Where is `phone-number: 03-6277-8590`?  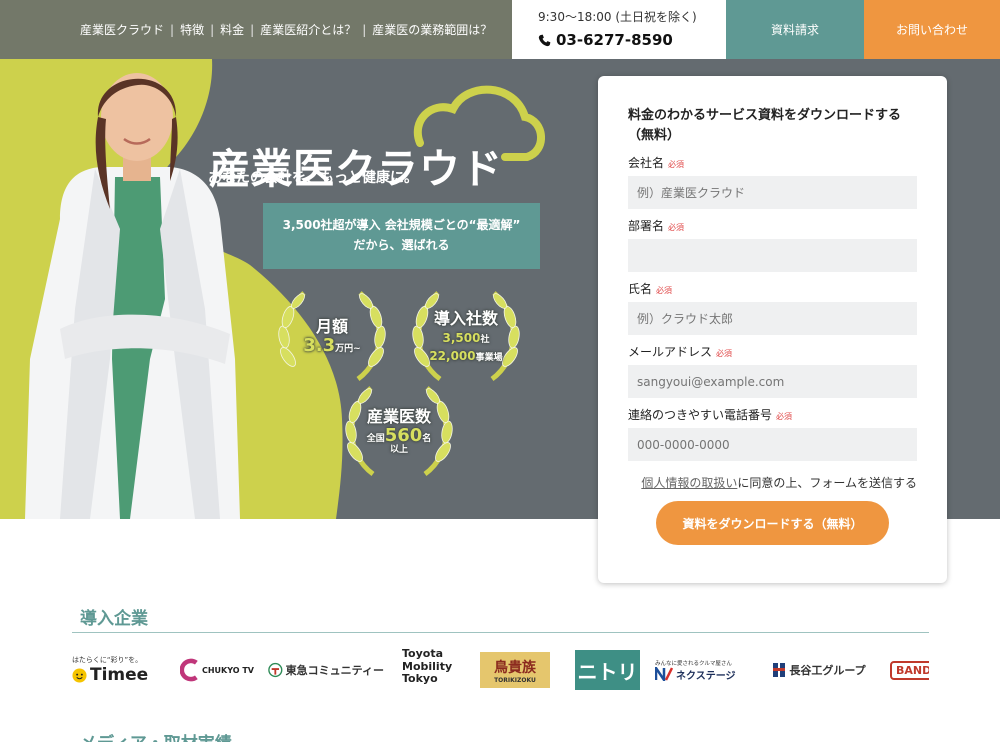
phone-number: 03-6277-8590 is located at coordinates (632, 40).